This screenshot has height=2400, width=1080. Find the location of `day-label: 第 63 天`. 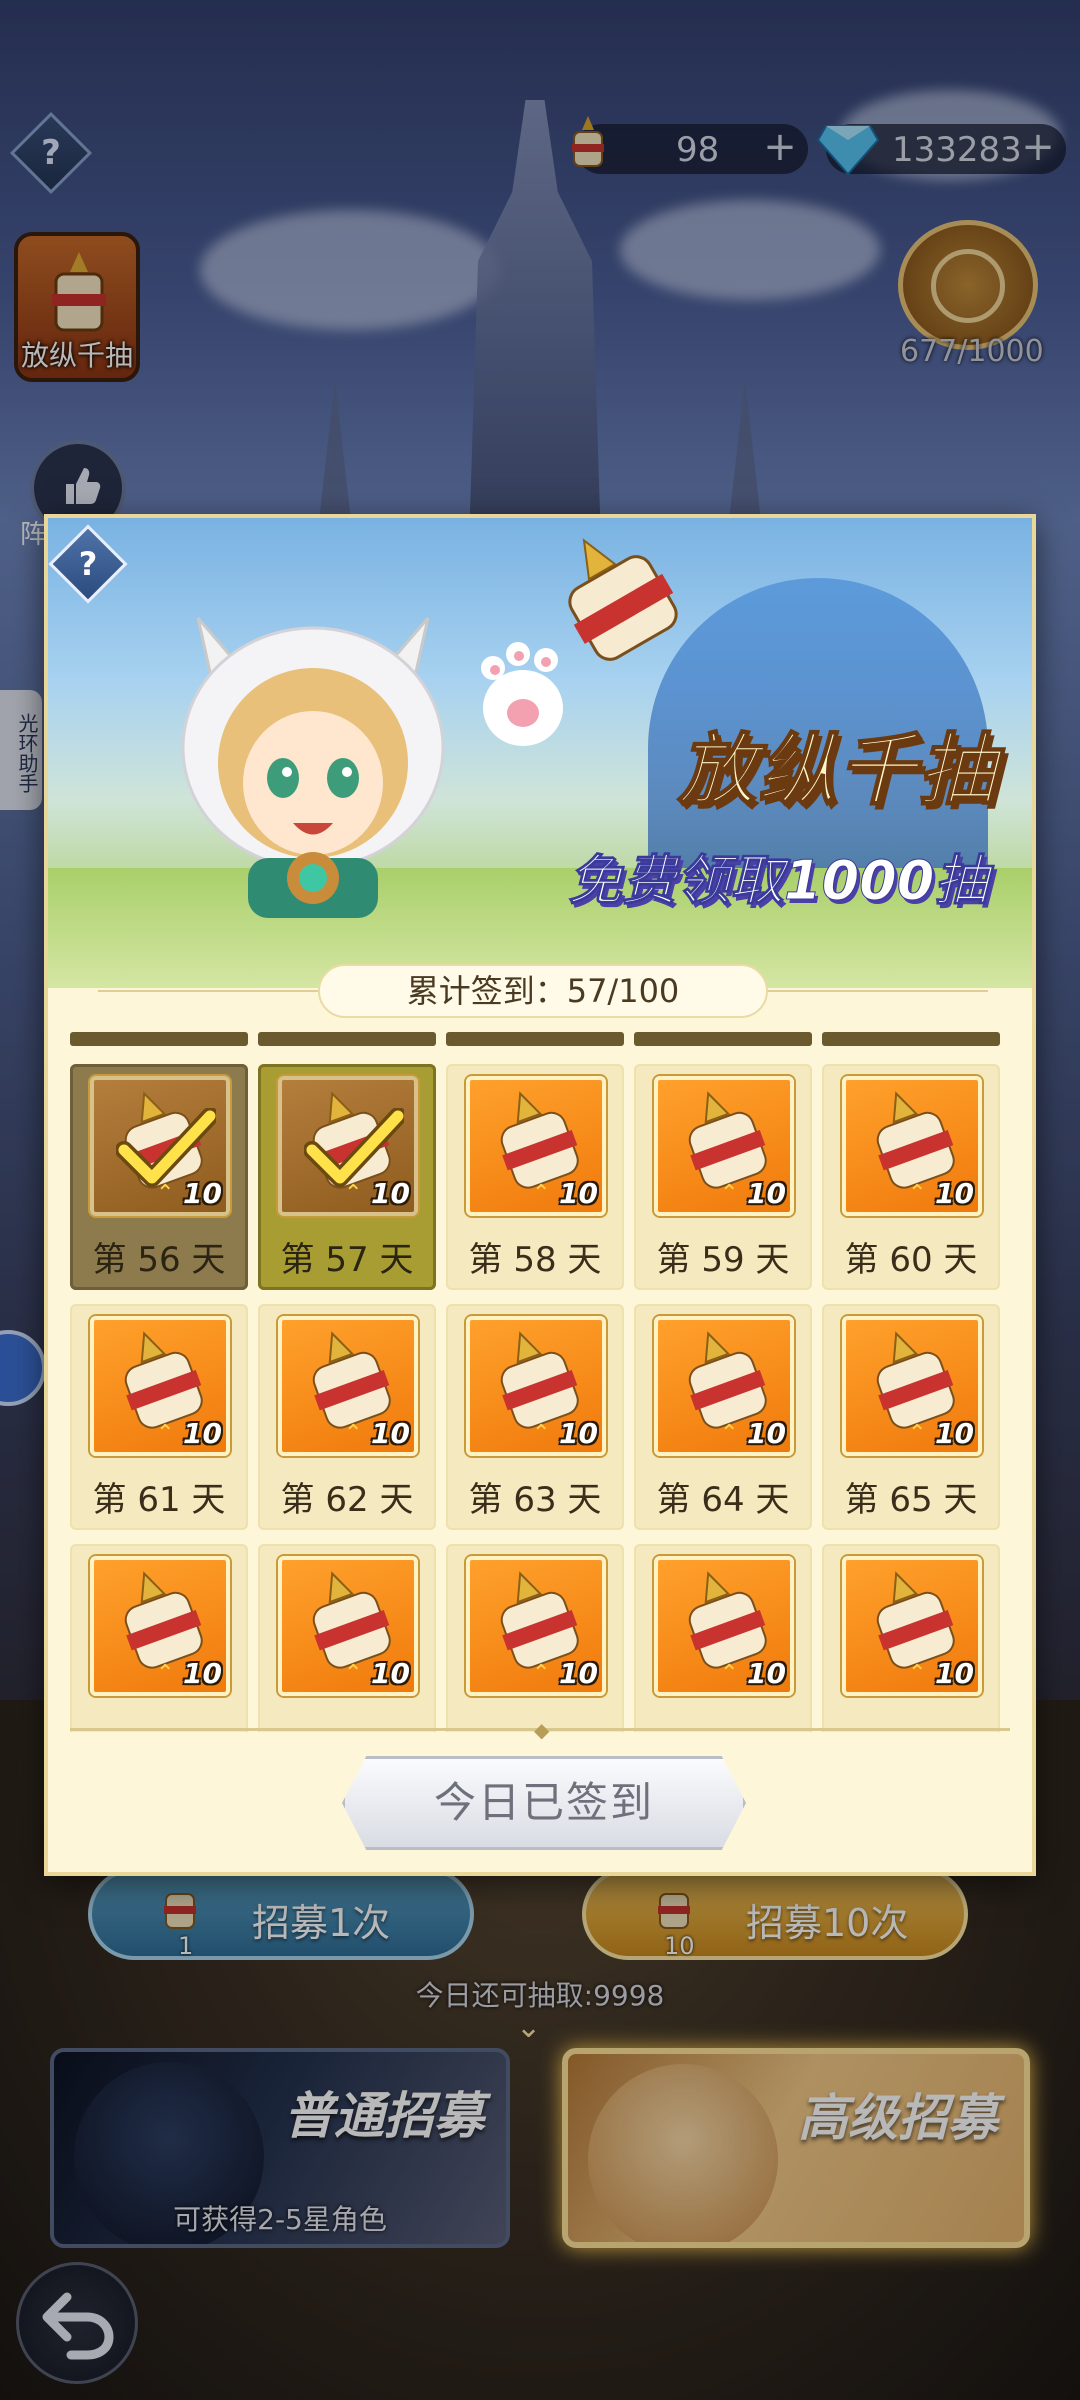

day-label: 第 63 天 is located at coordinates (535, 1500).